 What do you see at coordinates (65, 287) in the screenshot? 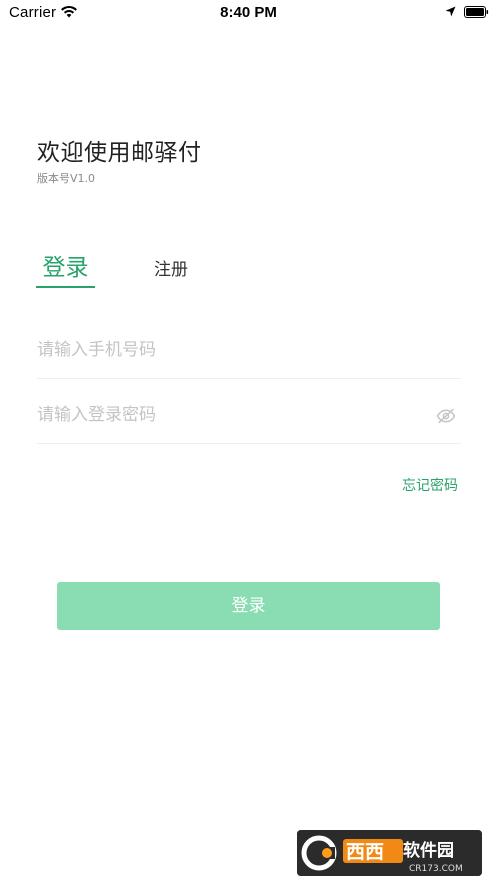
I see `tab-active-indicator` at bounding box center [65, 287].